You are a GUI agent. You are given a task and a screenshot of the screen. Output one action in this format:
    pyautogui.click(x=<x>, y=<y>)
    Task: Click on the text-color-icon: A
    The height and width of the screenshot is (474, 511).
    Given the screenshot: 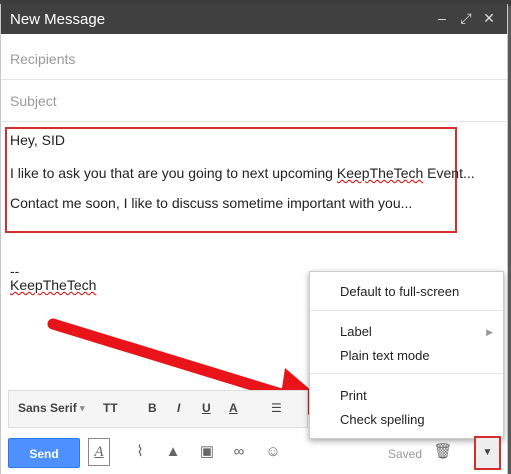 What is the action you would take?
    pyautogui.click(x=233, y=408)
    